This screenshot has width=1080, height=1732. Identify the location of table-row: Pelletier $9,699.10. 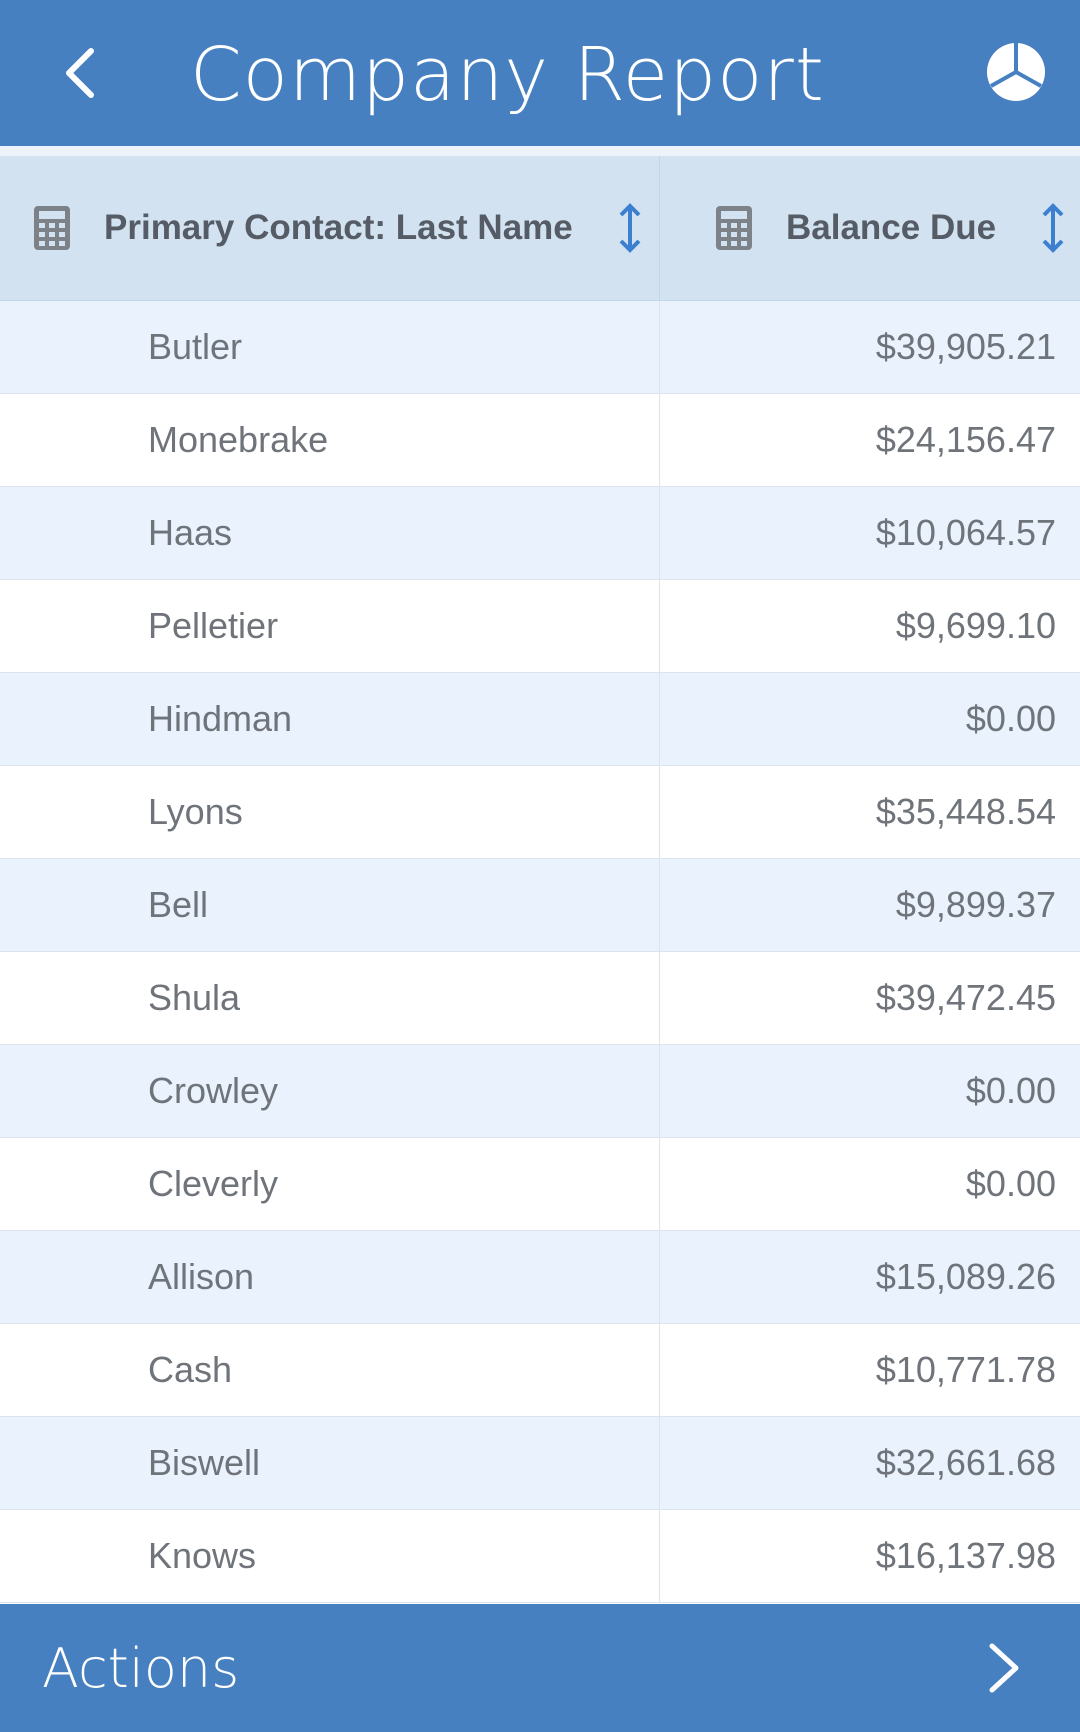
(540, 626).